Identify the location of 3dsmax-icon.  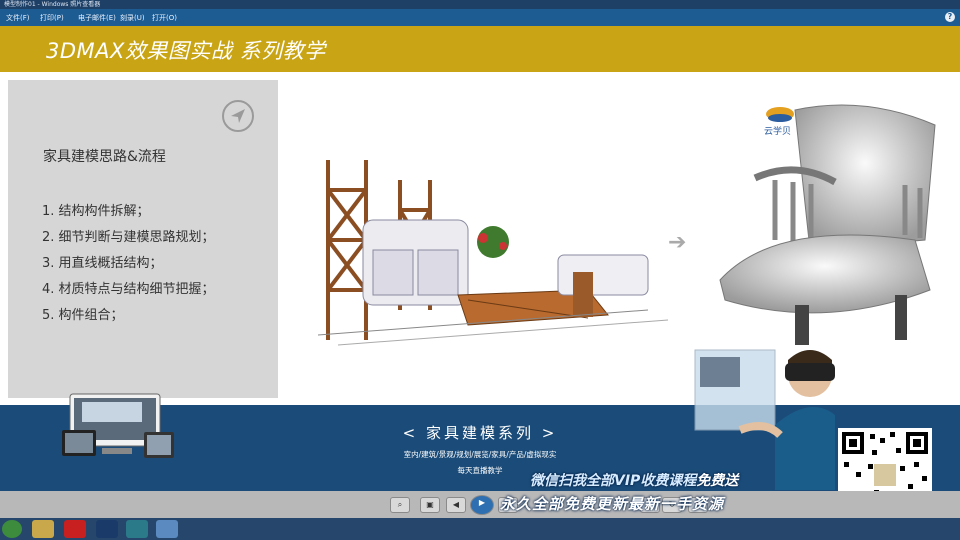
(137, 529).